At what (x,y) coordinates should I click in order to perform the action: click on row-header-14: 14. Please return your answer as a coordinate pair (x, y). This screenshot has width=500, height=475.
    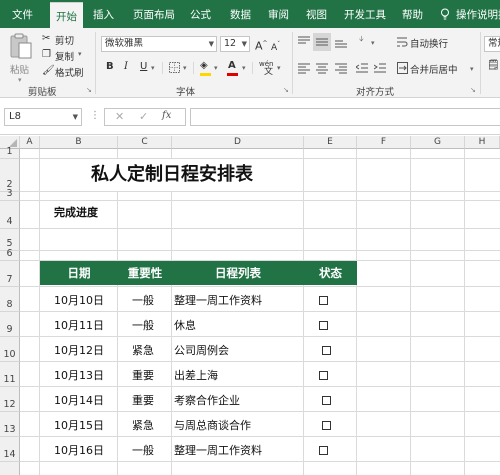
    Looking at the image, I should click on (10, 449).